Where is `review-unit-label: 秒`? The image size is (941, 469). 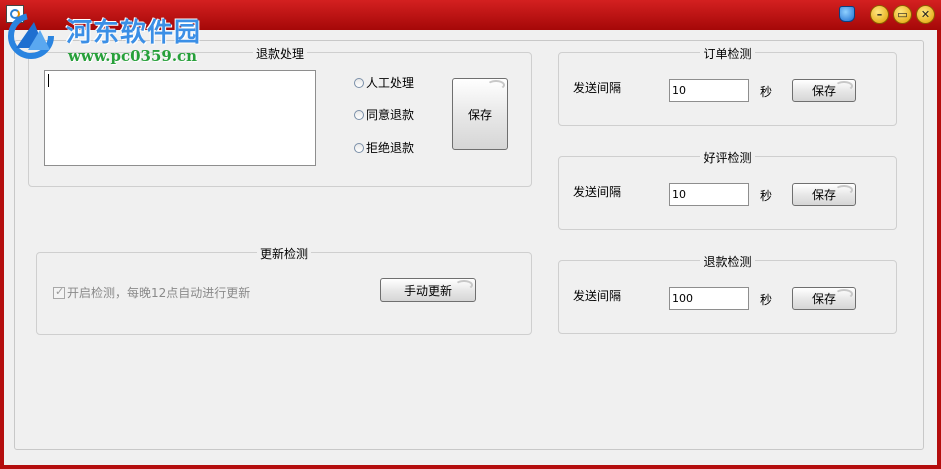
review-unit-label: 秒 is located at coordinates (766, 196).